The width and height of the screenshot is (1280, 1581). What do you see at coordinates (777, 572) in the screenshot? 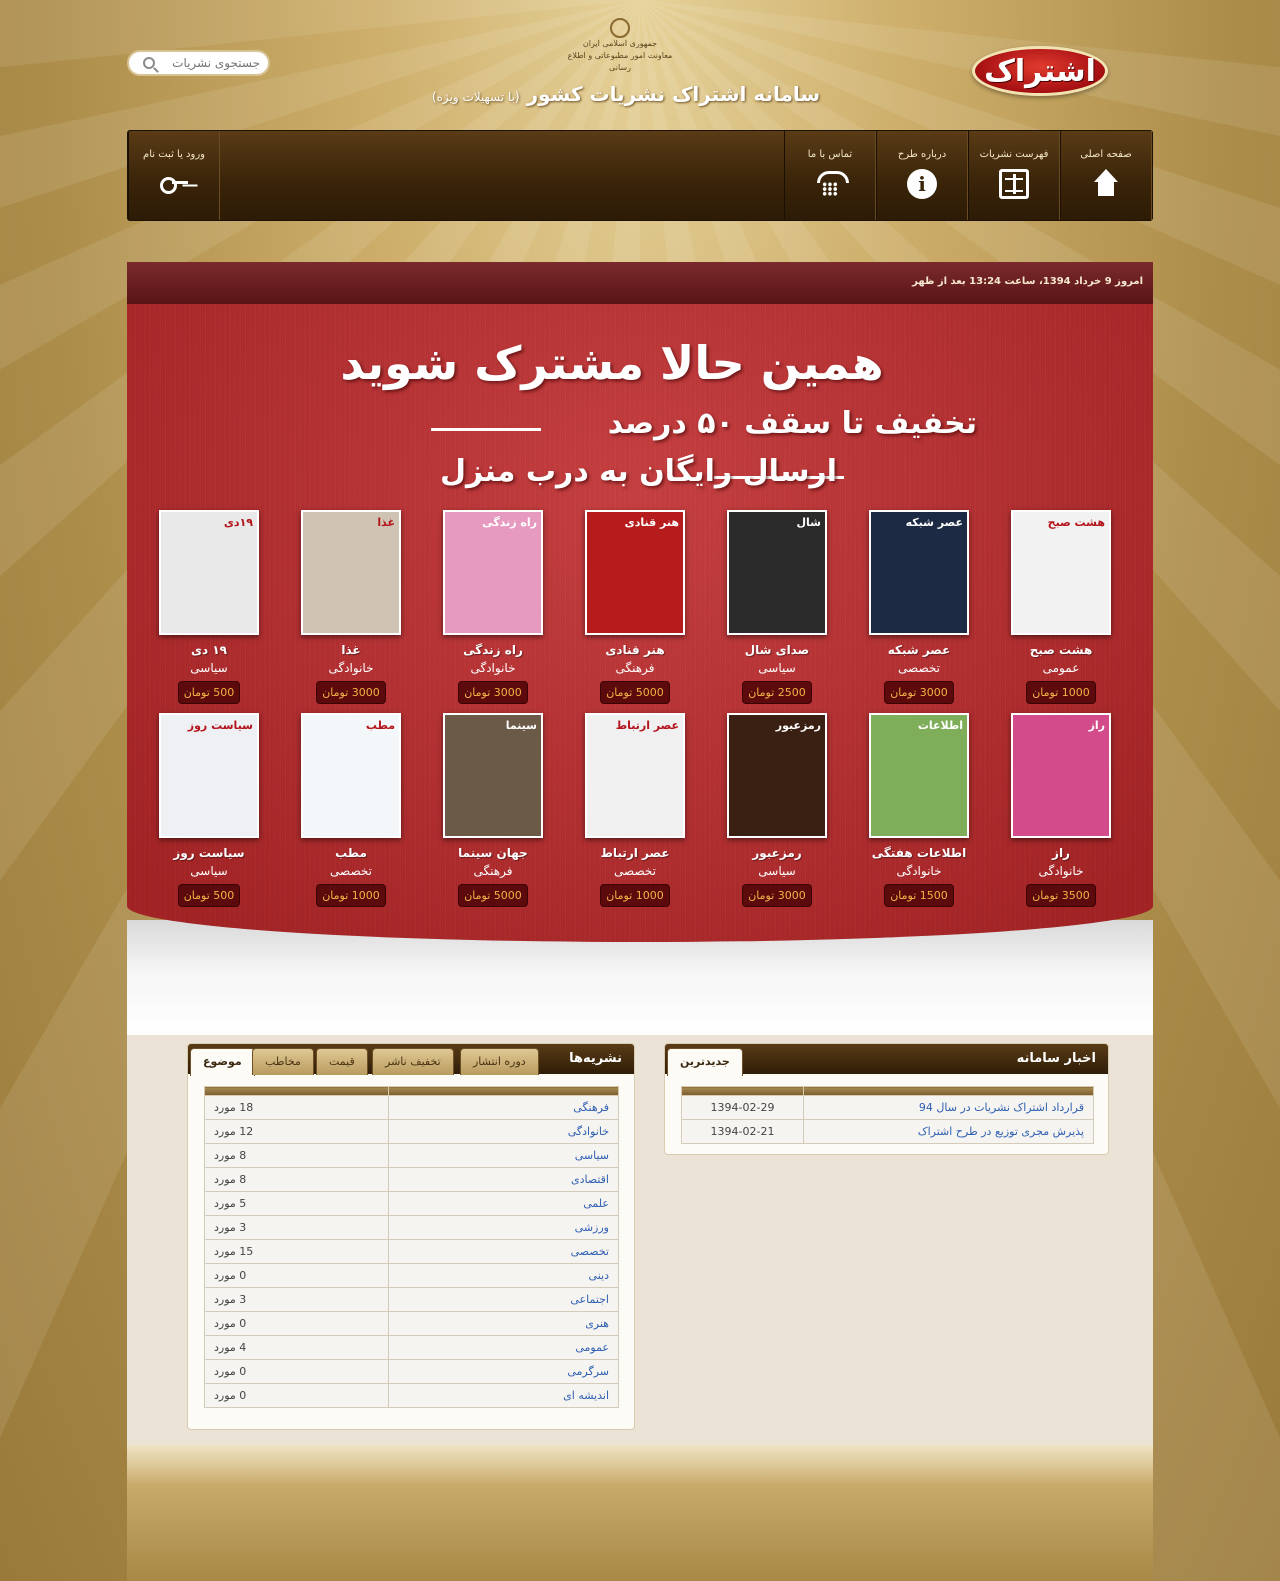
I see `magazine-cover: شال` at bounding box center [777, 572].